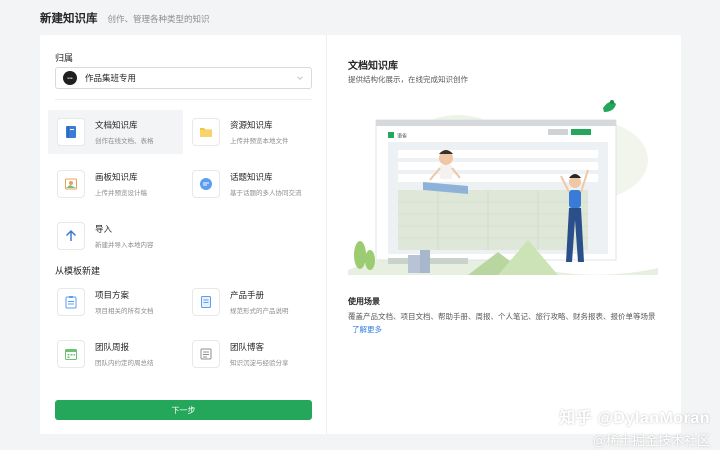 The image size is (720, 450). I want to click on page-header: 新建知识库 创作、管理各种类型的知识, so click(125, 18).